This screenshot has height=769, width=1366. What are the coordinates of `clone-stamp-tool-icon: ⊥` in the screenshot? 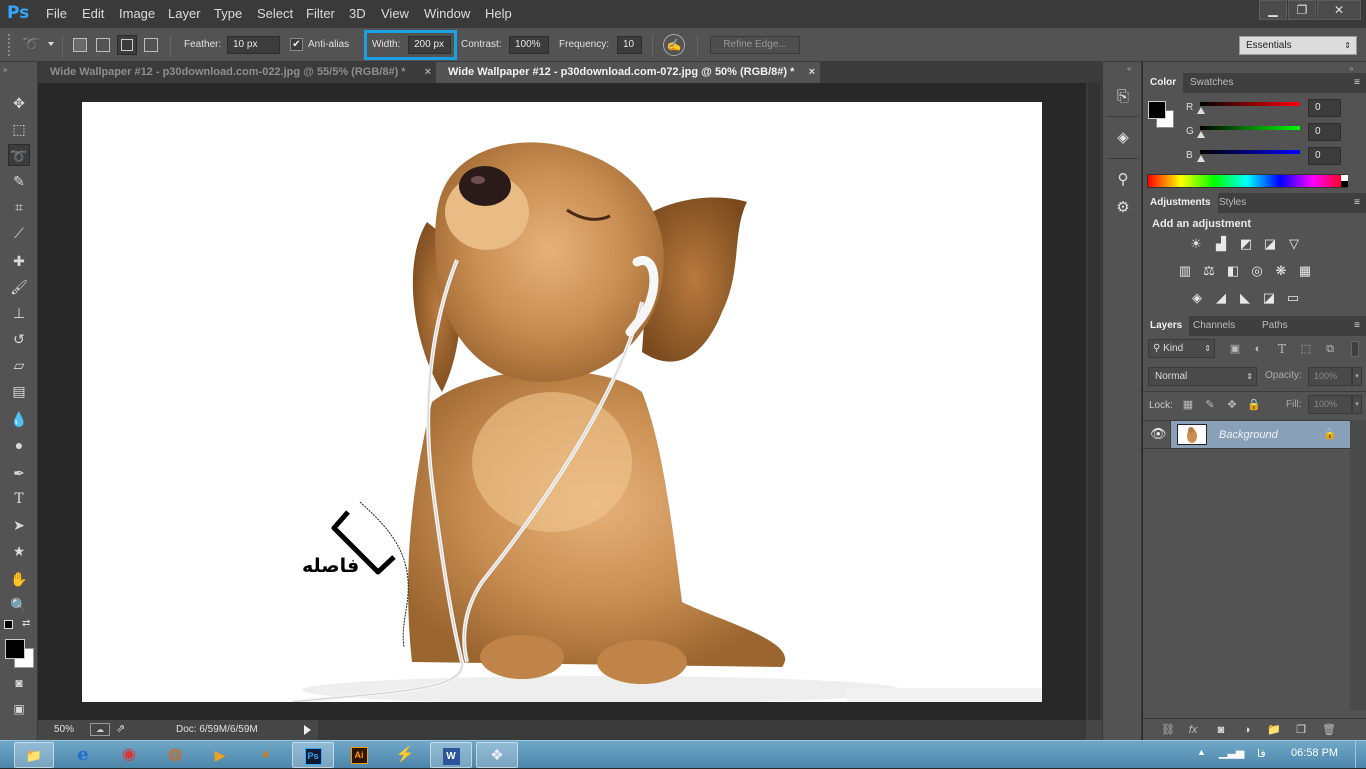 It's located at (19, 313).